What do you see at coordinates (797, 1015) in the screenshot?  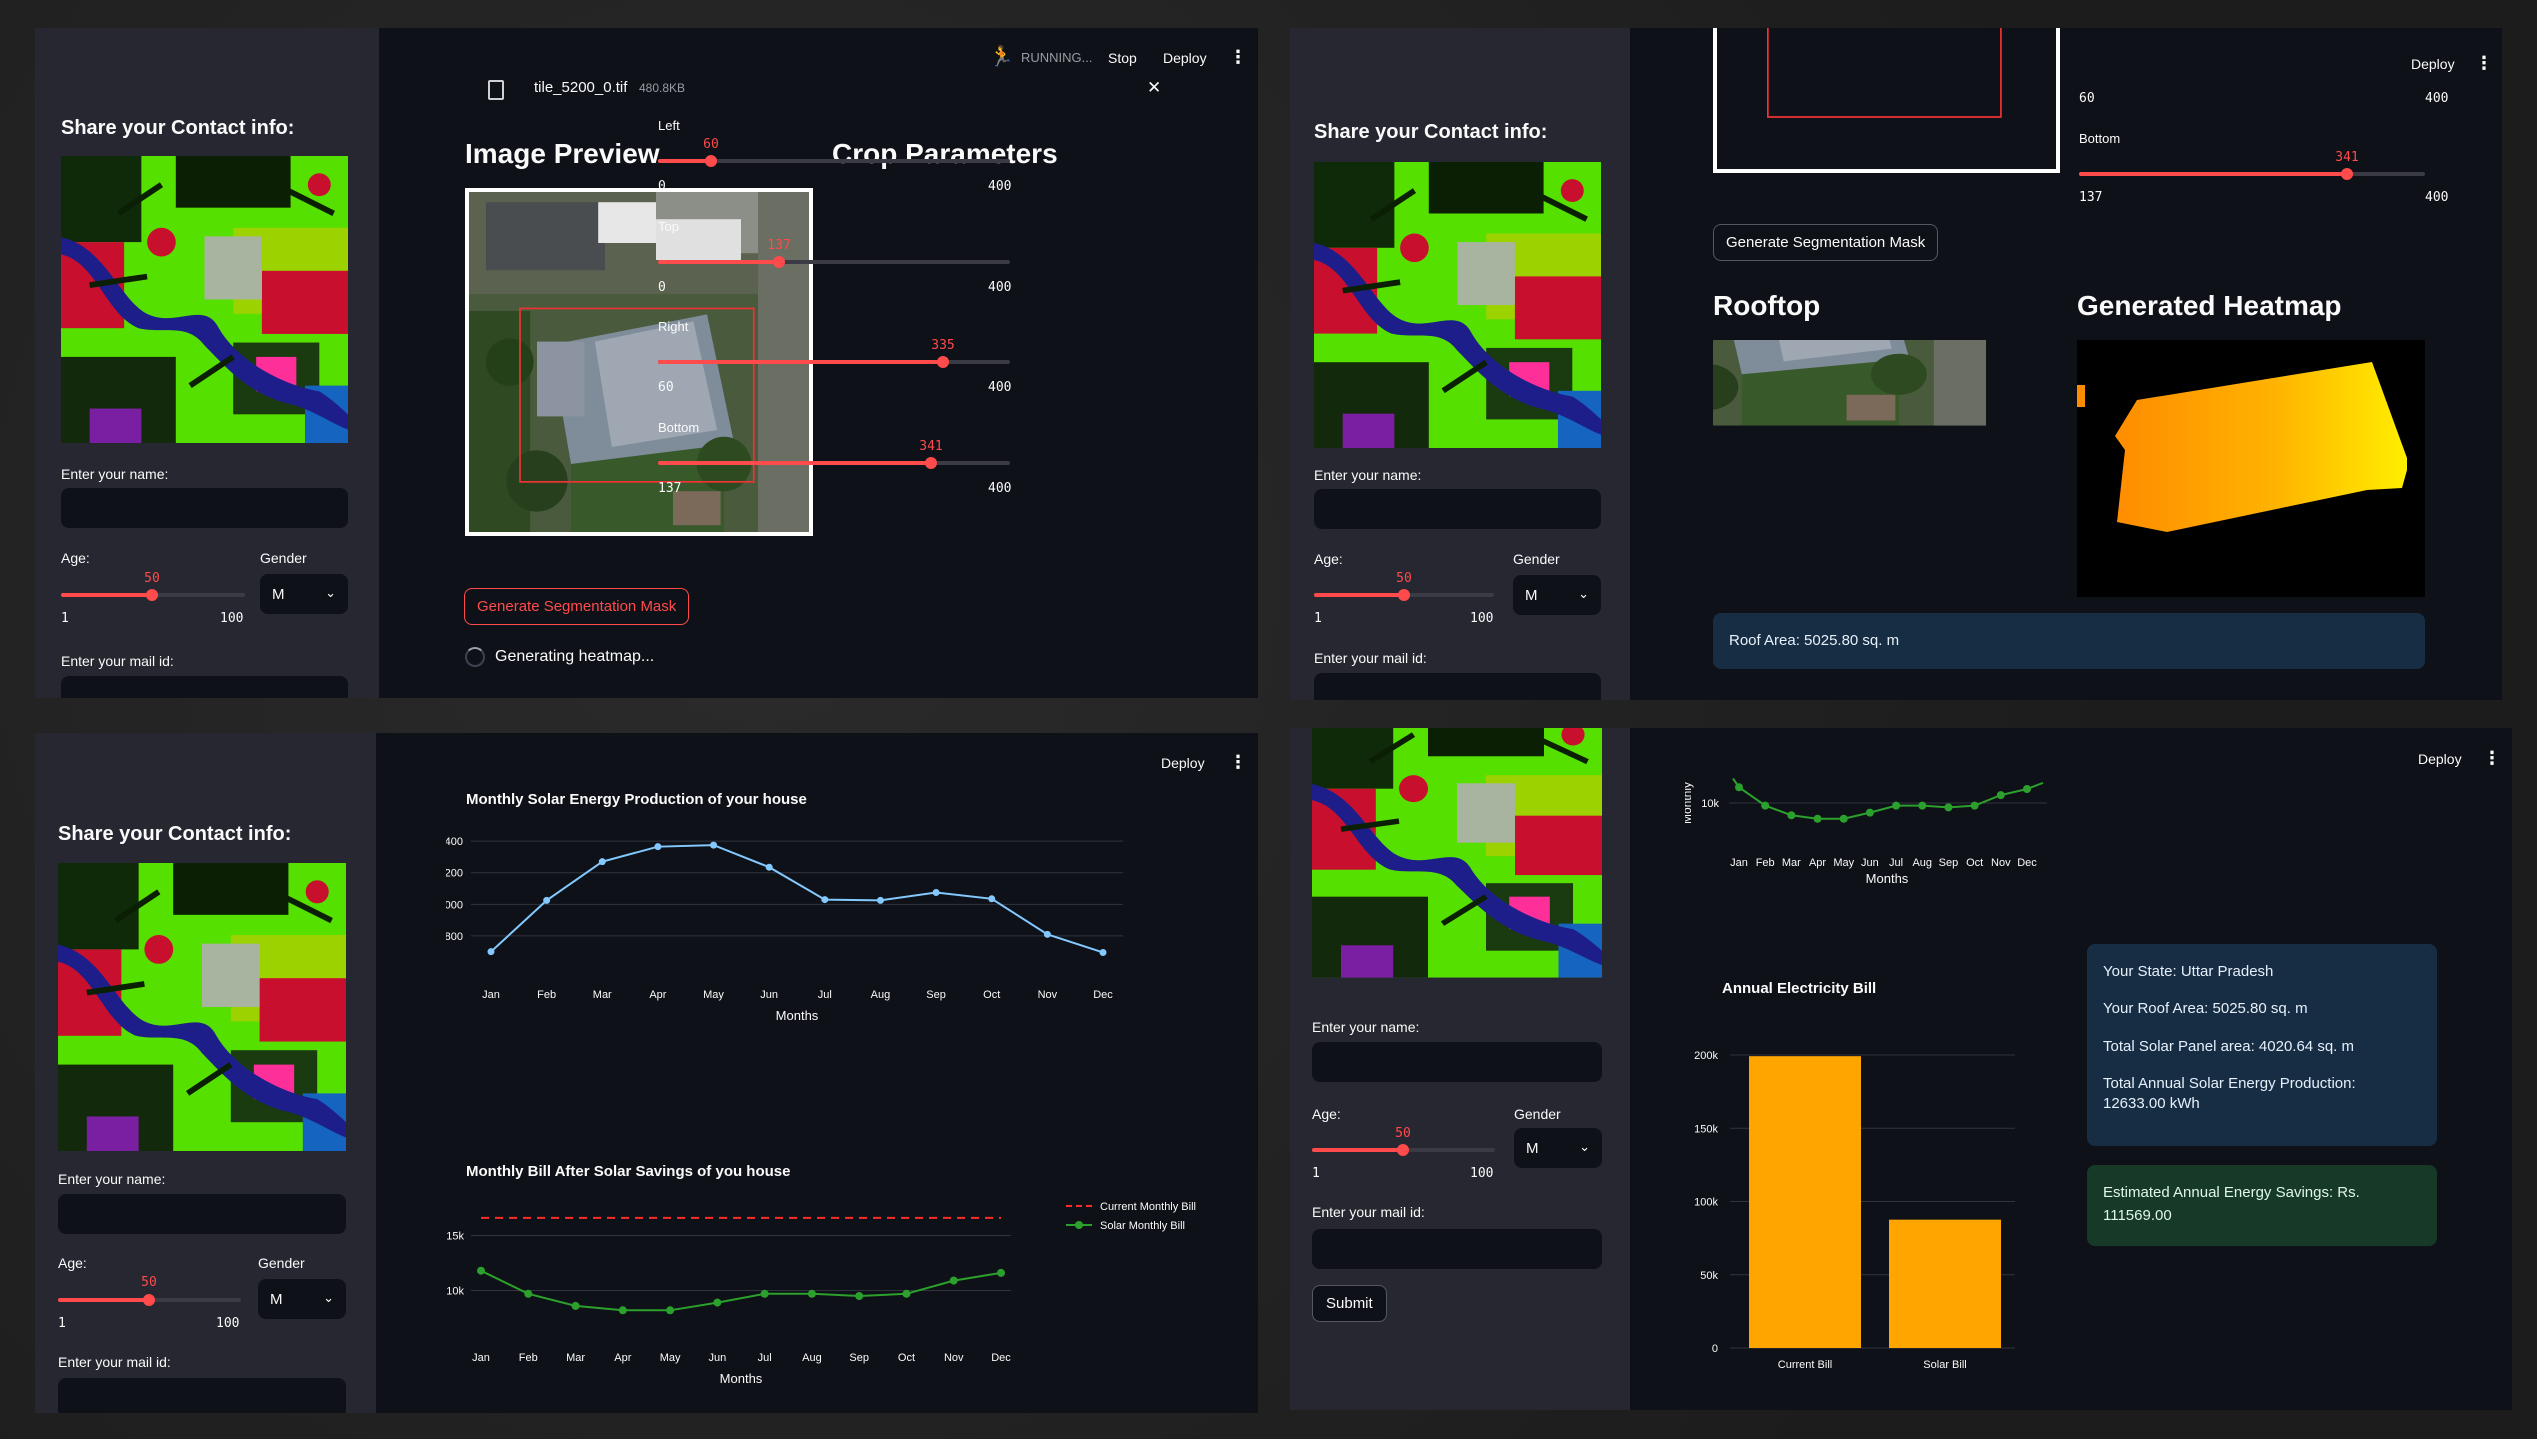 I see `x-axis-label: Months` at bounding box center [797, 1015].